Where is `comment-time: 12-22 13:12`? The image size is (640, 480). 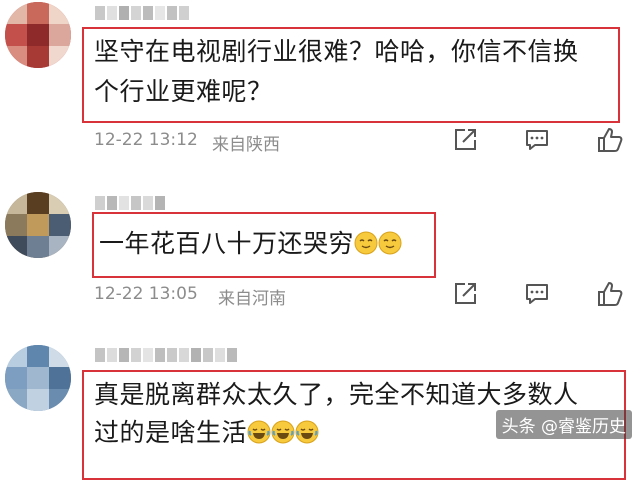
comment-time: 12-22 13:12 is located at coordinates (146, 140).